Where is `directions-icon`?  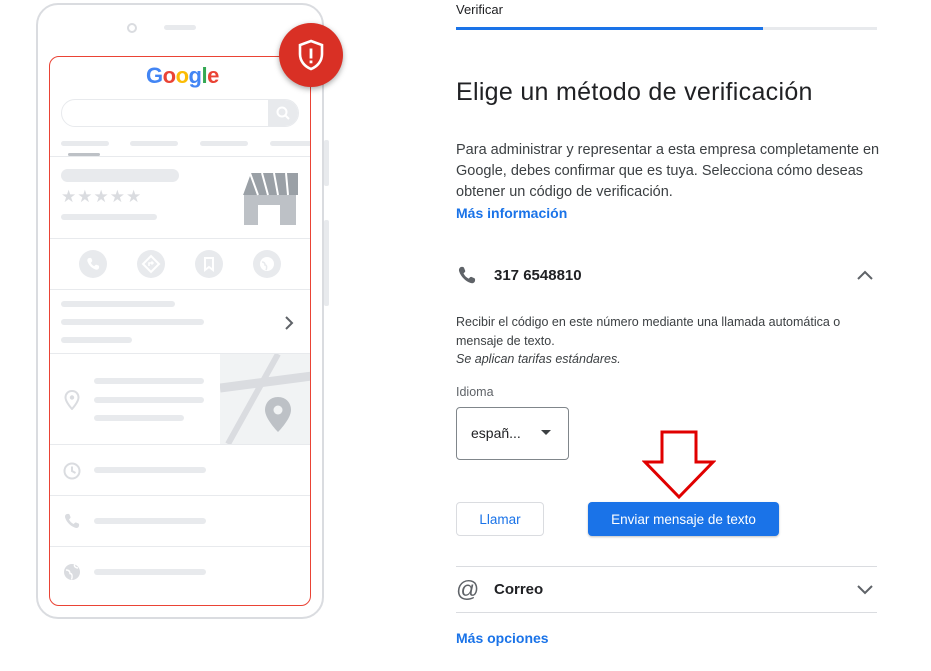 directions-icon is located at coordinates (151, 264).